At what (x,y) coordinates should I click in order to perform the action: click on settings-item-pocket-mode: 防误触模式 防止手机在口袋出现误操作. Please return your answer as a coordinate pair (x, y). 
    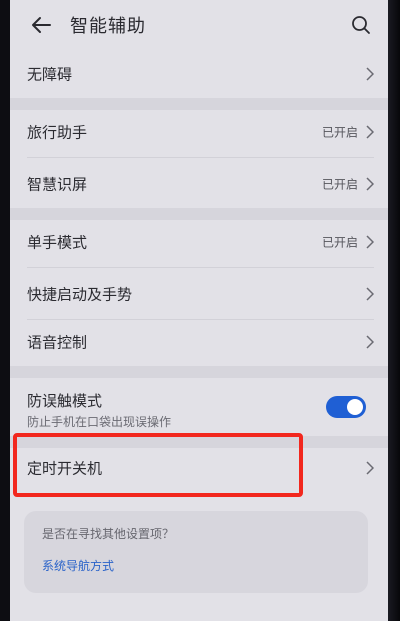
    Looking at the image, I should click on (199, 407).